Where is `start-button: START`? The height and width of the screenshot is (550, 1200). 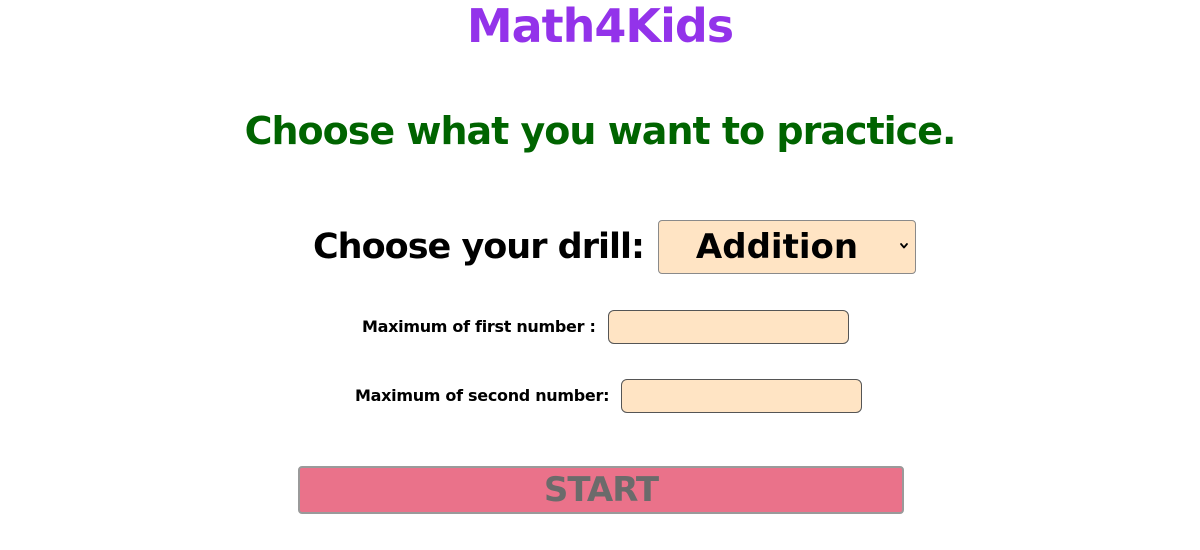 start-button: START is located at coordinates (601, 490).